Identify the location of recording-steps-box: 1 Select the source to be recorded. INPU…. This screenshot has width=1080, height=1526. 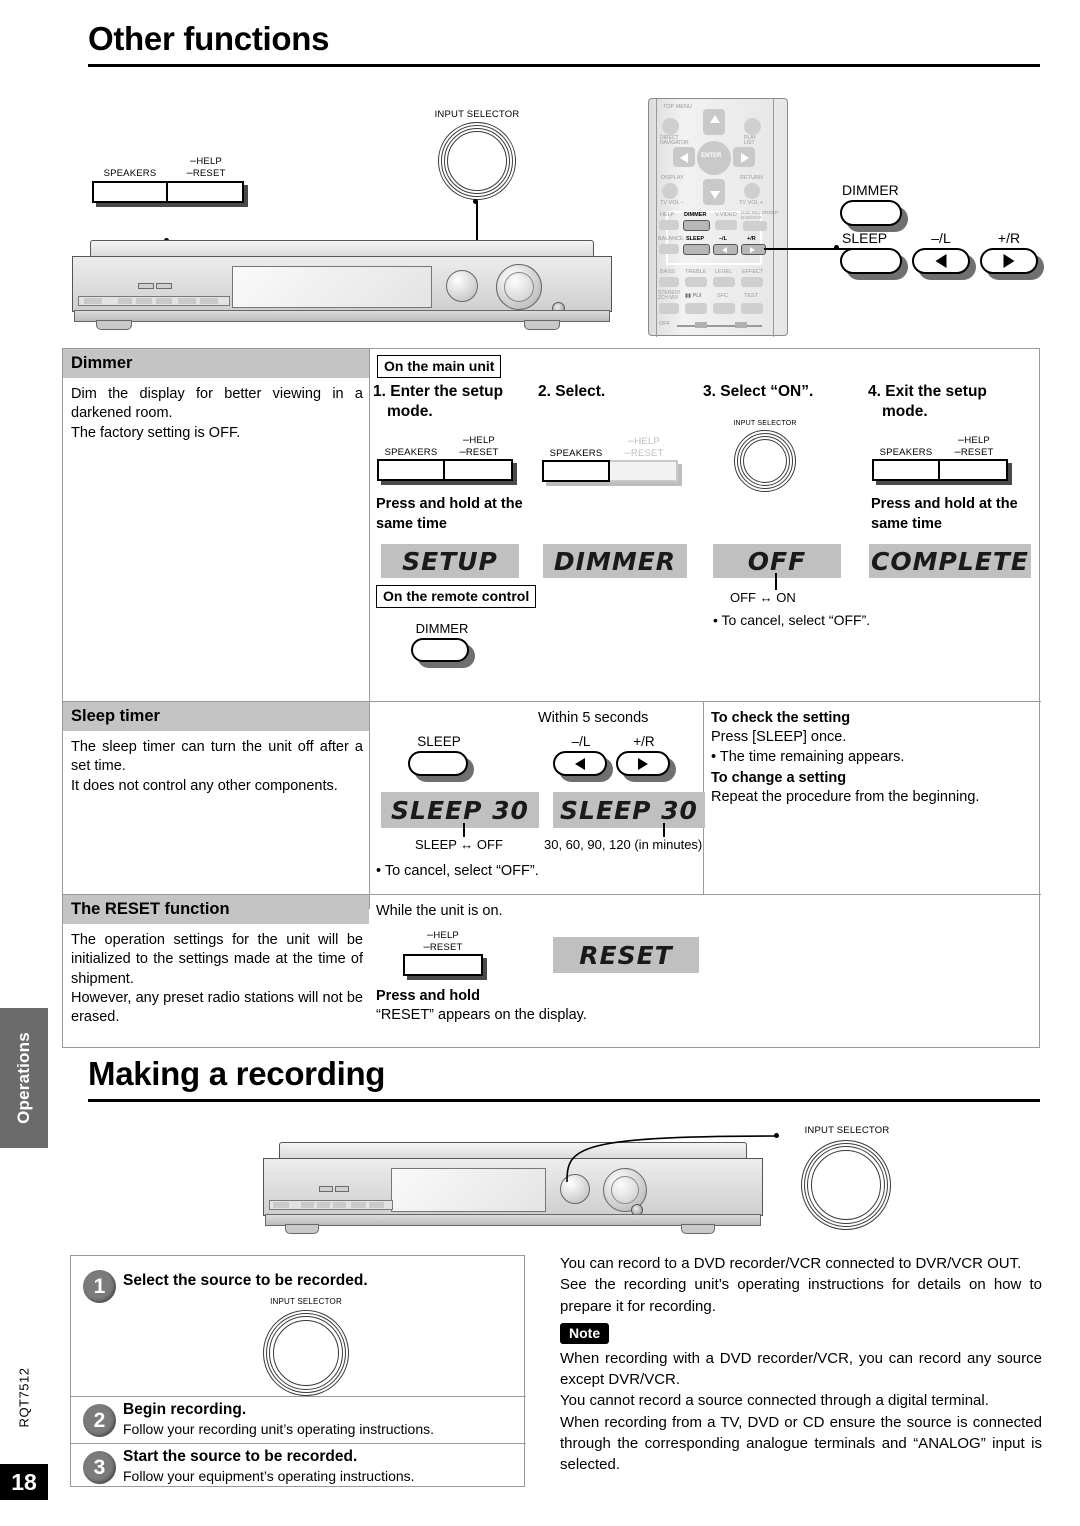
(298, 1371).